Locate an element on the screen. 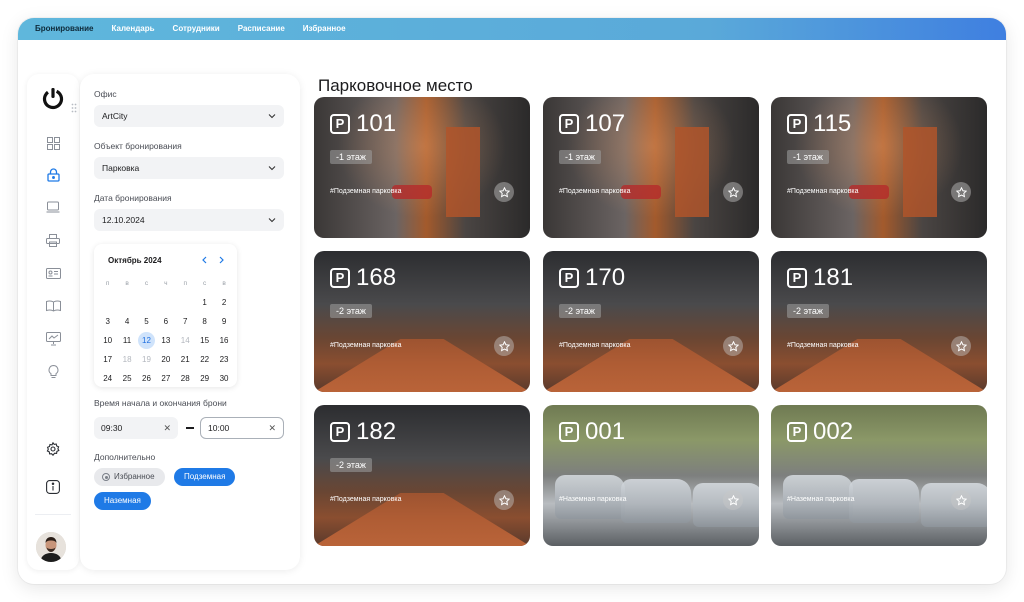 This screenshot has width=1024, height=602. calendar-day: 27 is located at coordinates (165, 378).